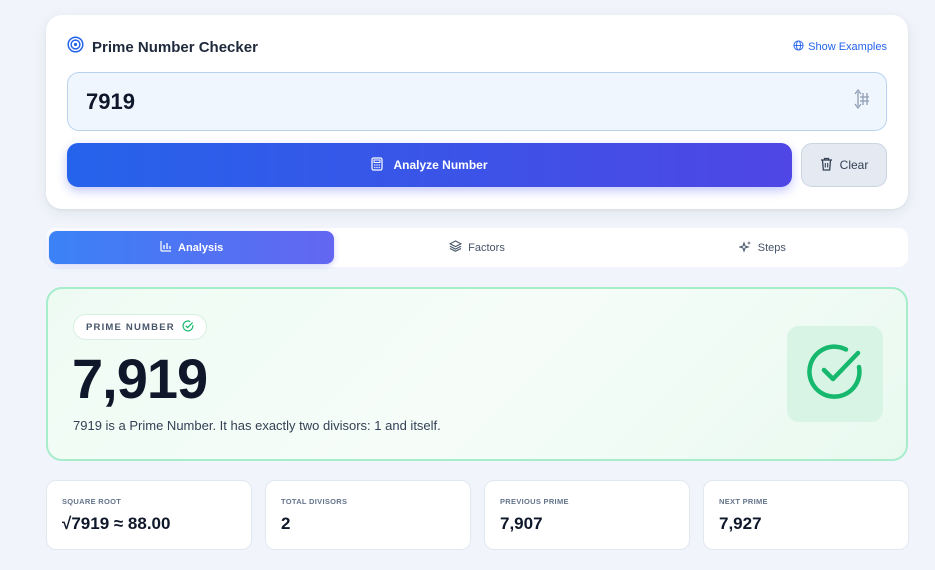 The width and height of the screenshot is (935, 570). Describe the element at coordinates (75, 47) in the screenshot. I see `target-icon` at that location.